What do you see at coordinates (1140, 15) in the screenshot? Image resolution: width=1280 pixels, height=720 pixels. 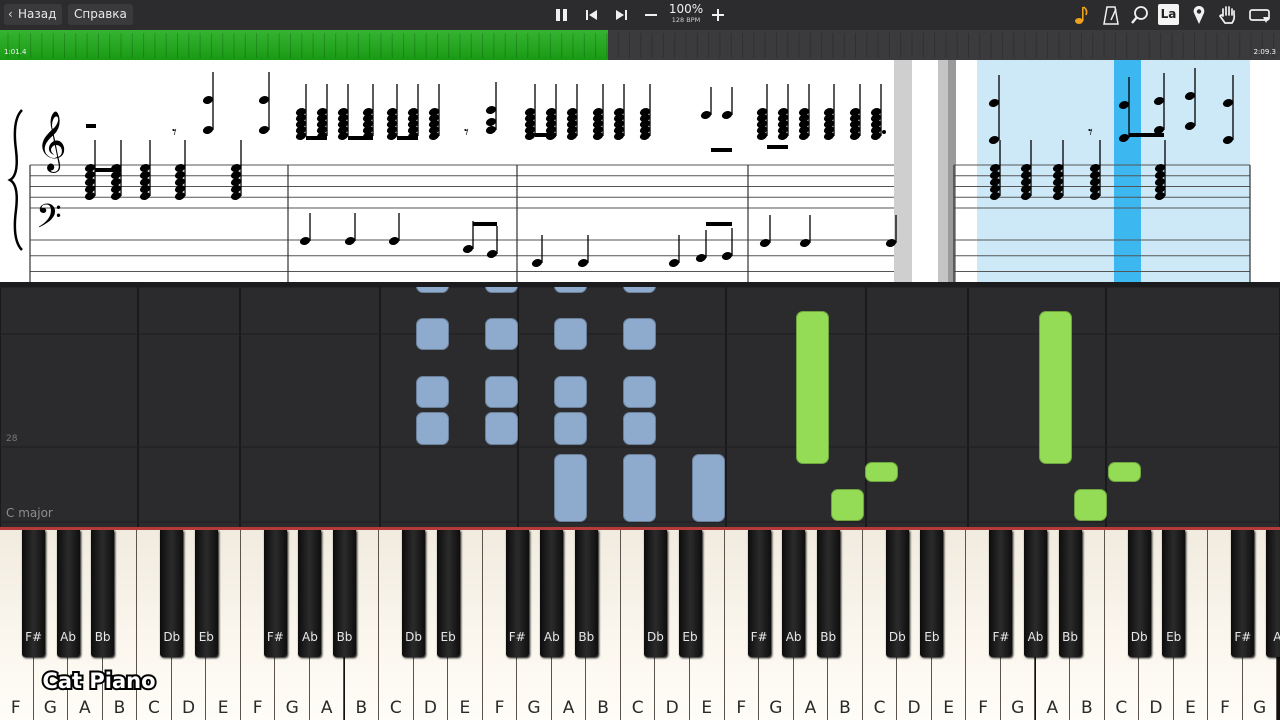 I see `search-button` at bounding box center [1140, 15].